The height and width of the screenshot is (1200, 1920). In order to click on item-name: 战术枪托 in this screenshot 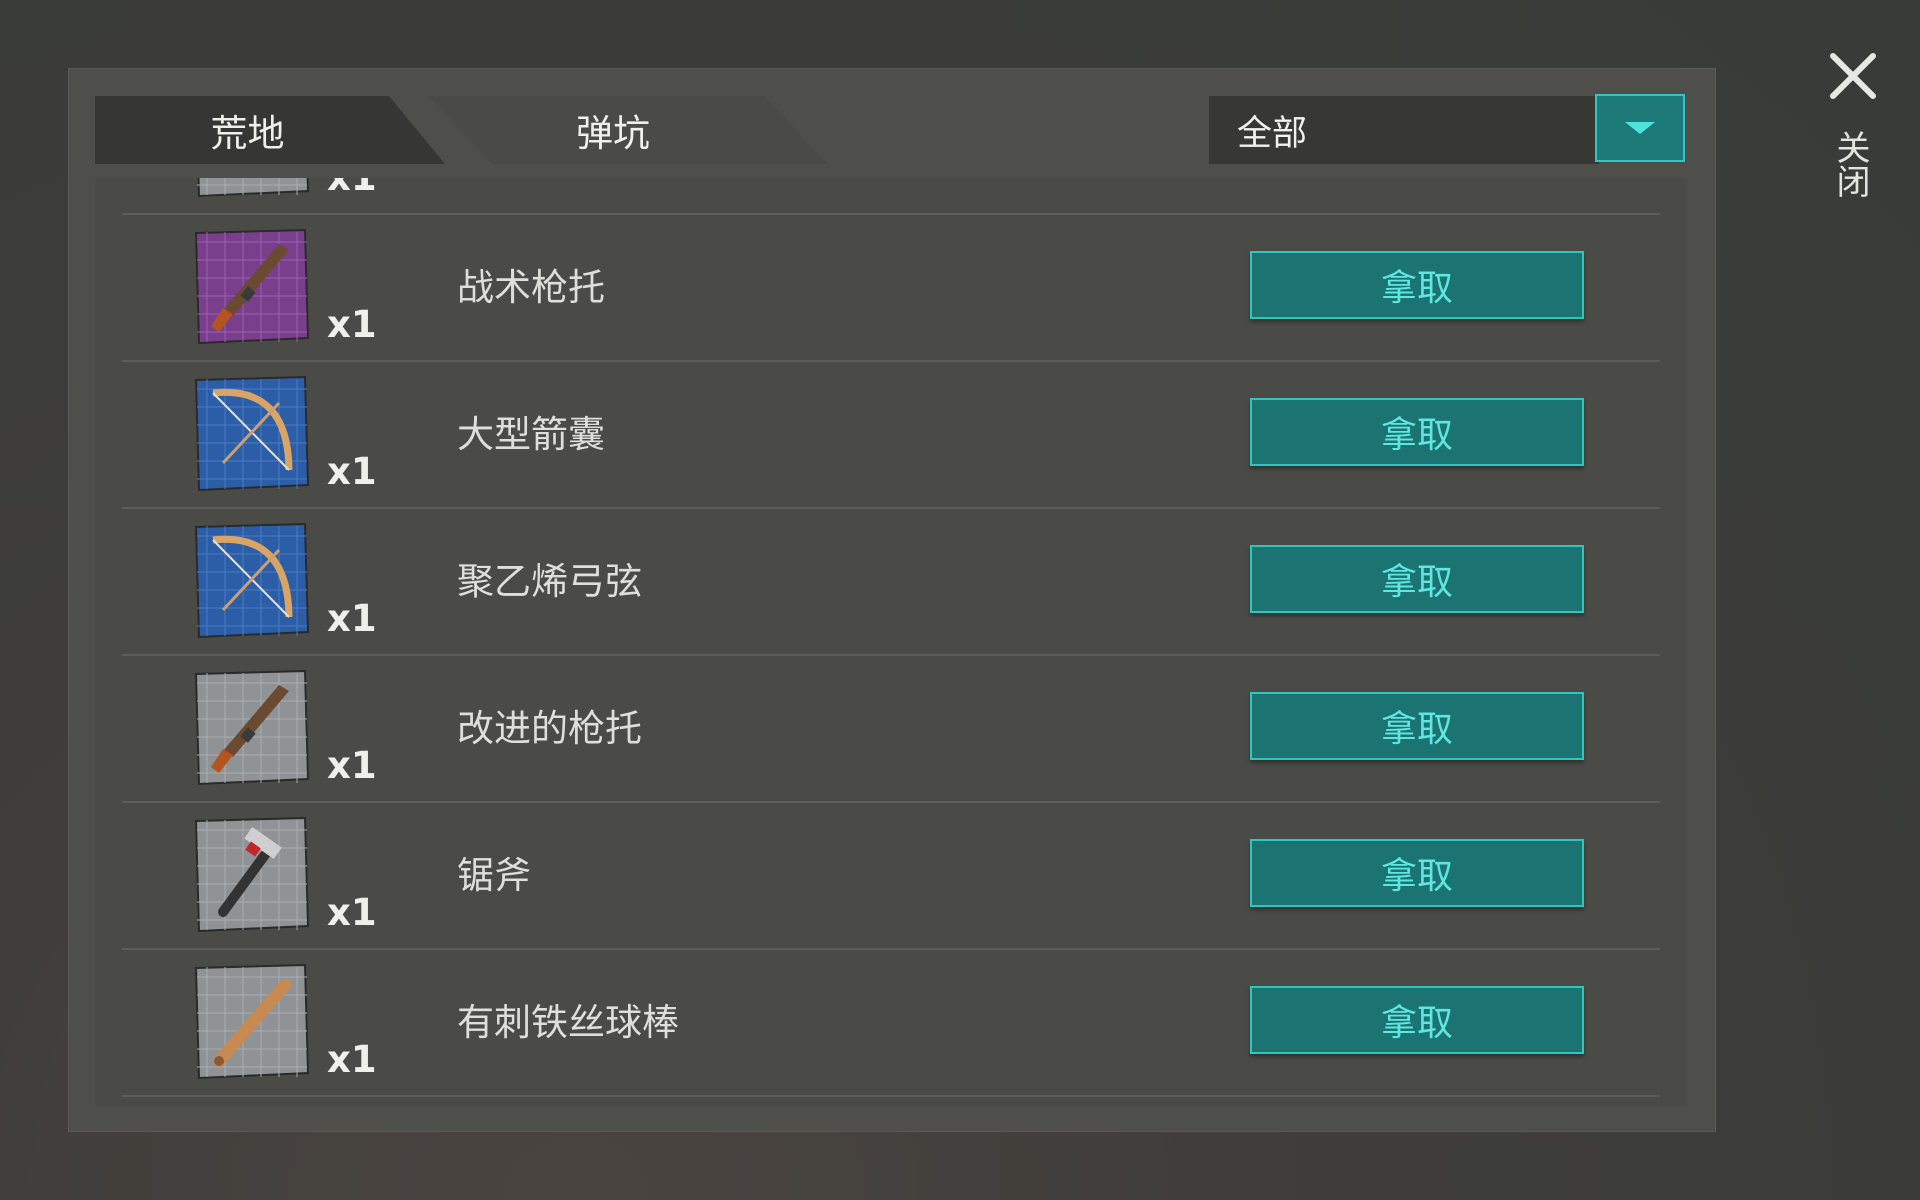, I will do `click(531, 287)`.